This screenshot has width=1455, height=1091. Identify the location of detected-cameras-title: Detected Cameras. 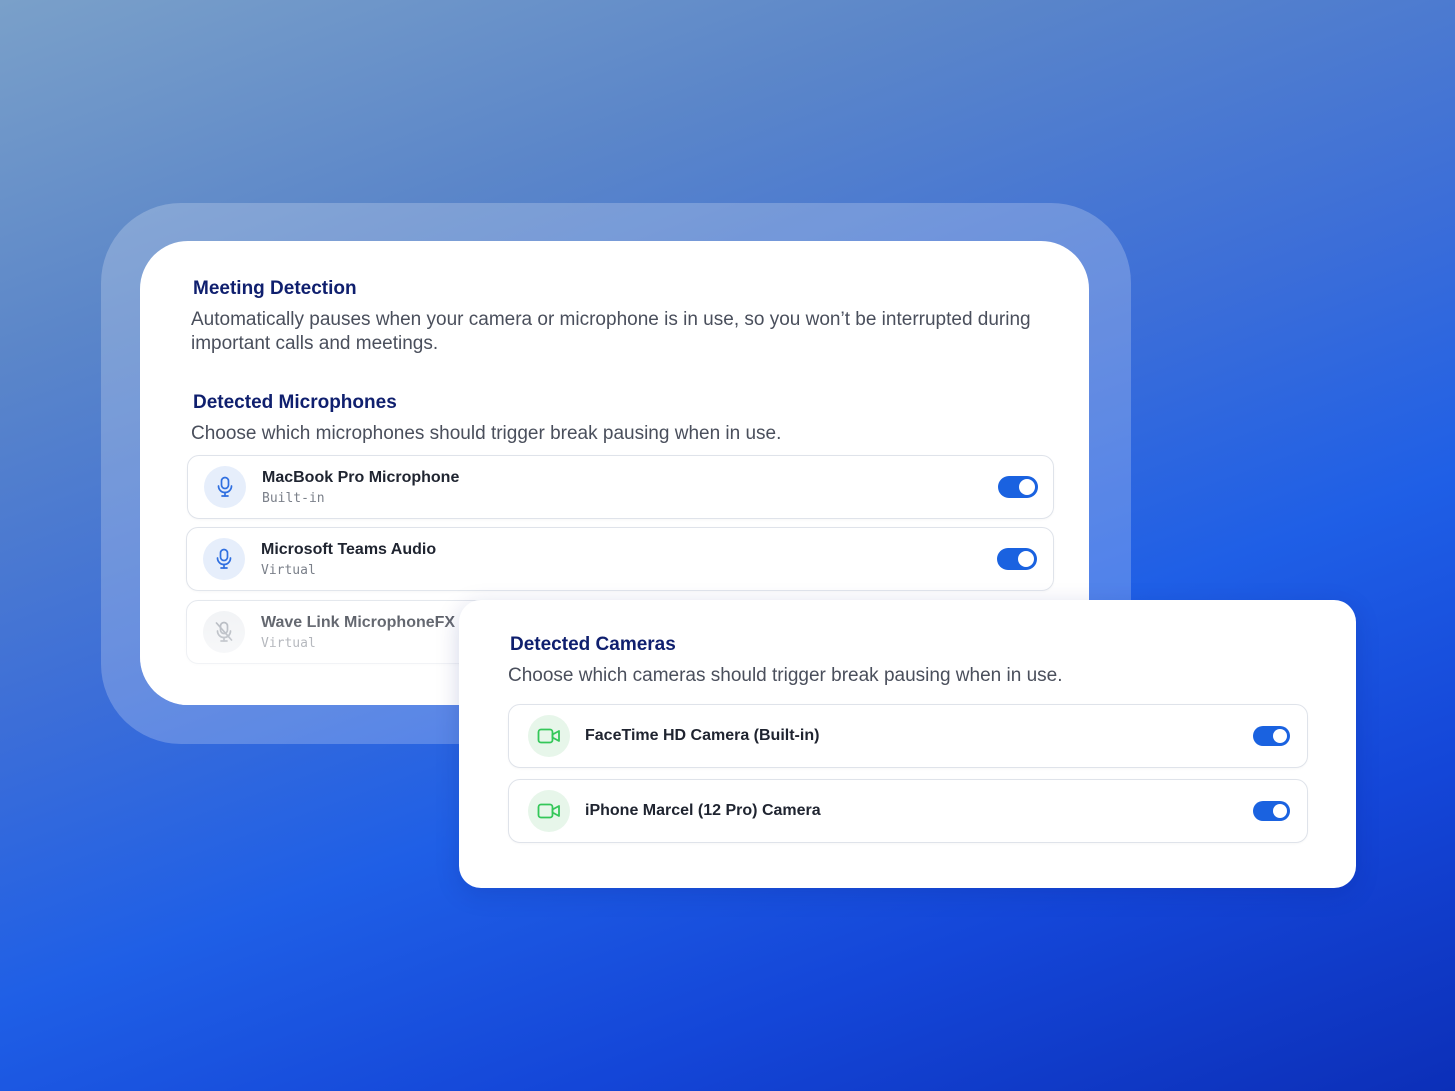
(593, 644).